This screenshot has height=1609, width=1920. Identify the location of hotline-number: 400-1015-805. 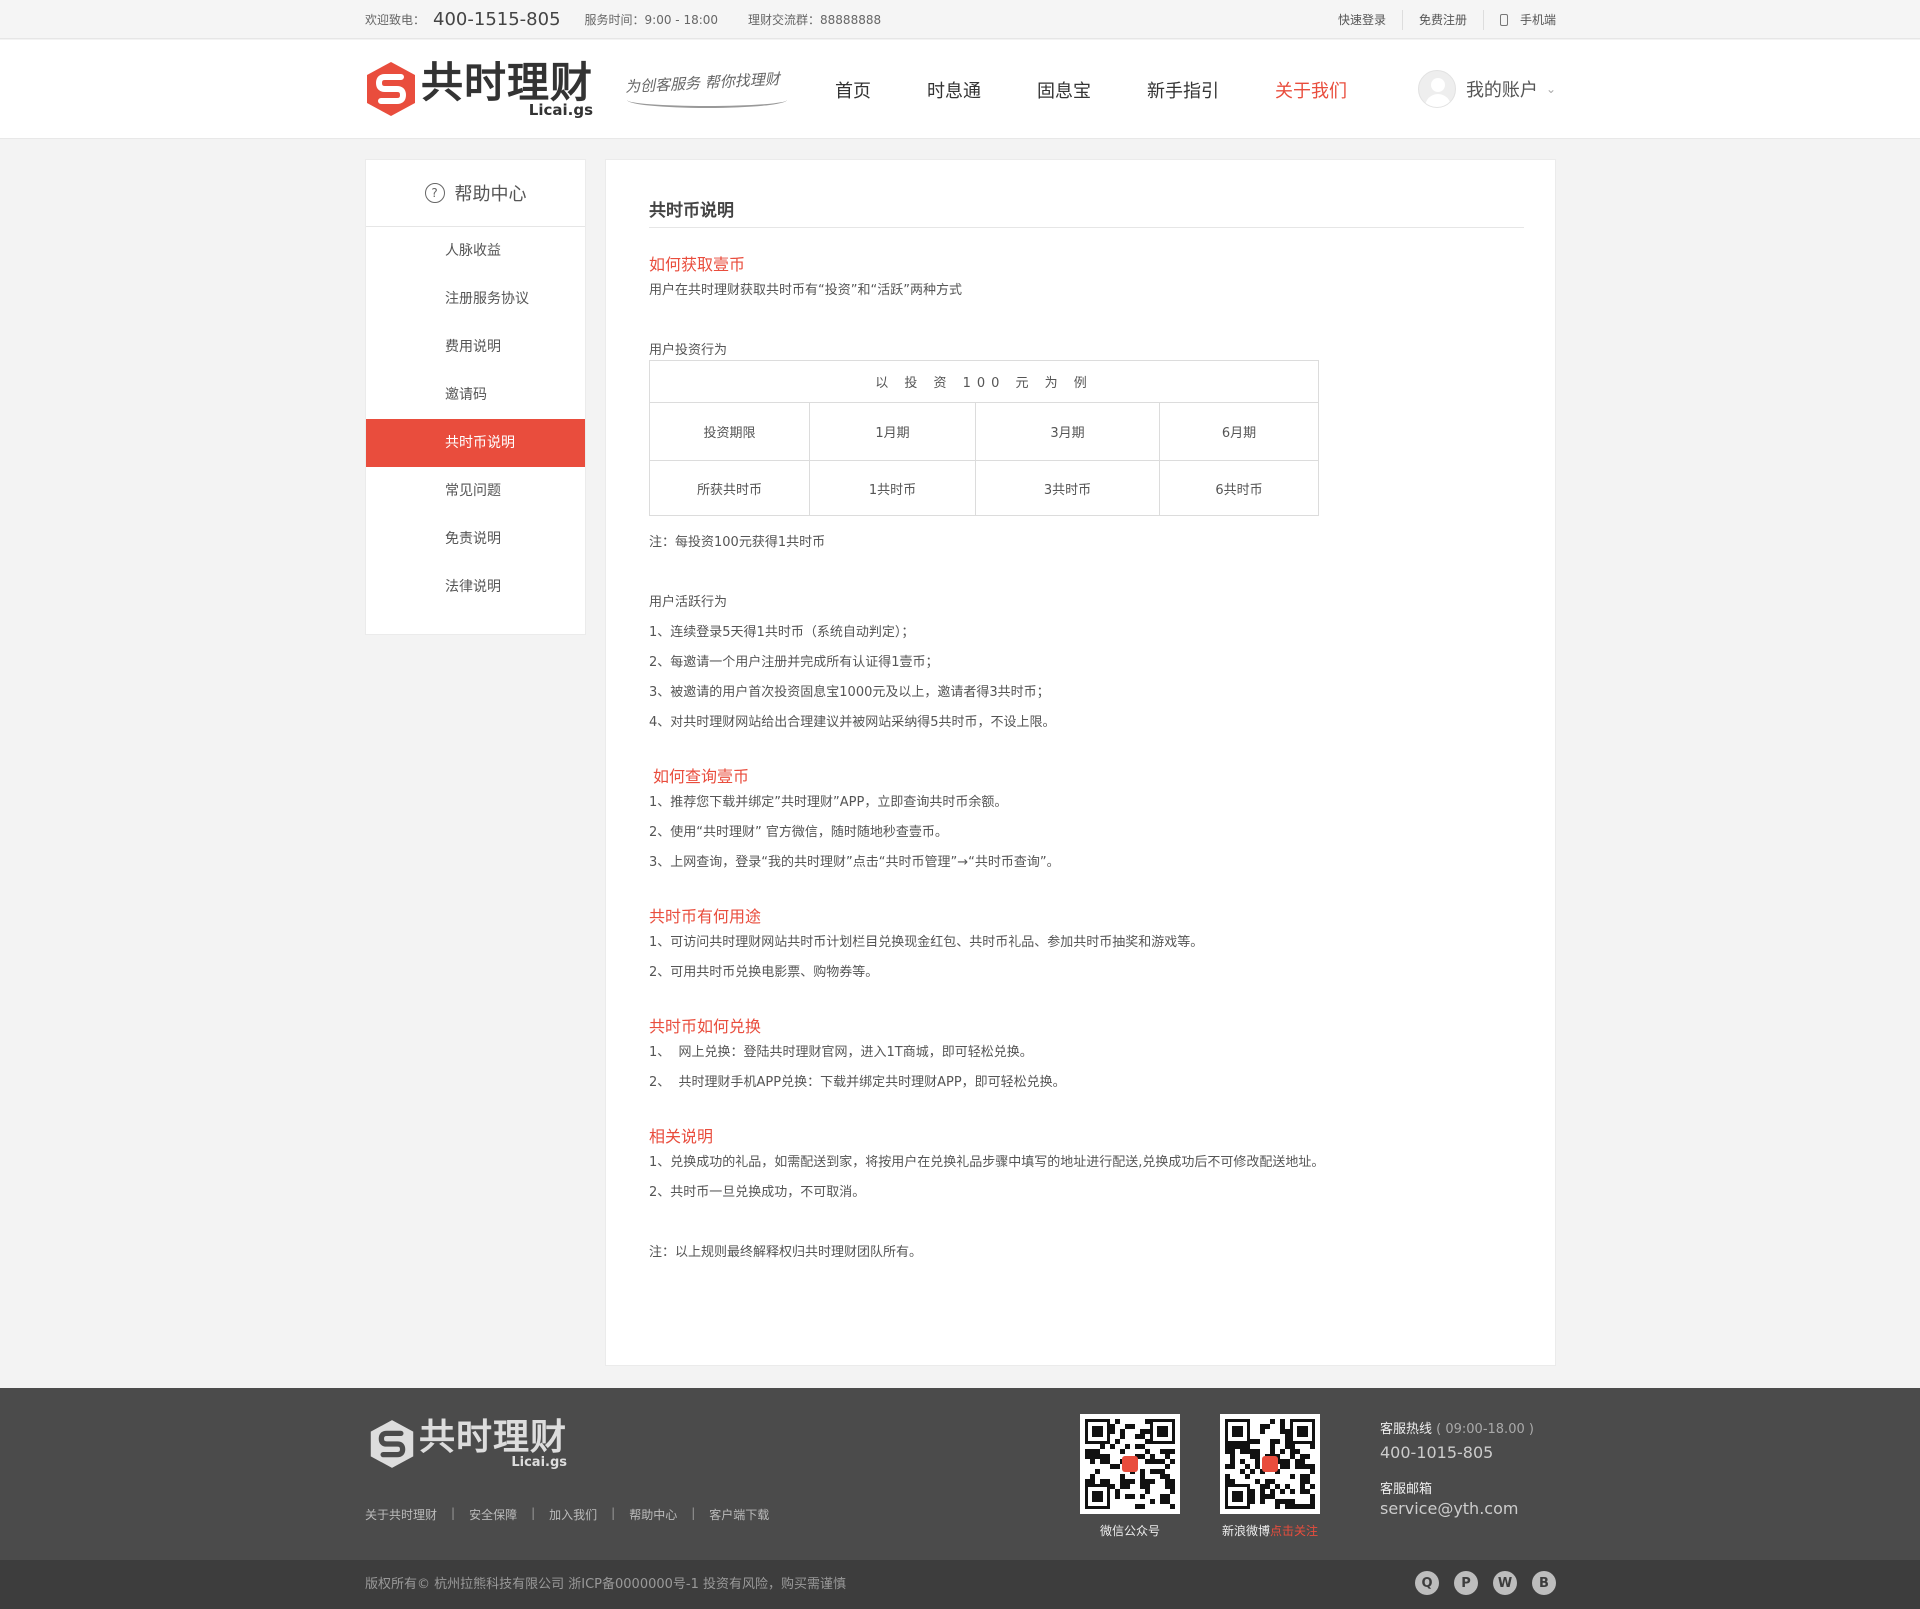
(1437, 1452).